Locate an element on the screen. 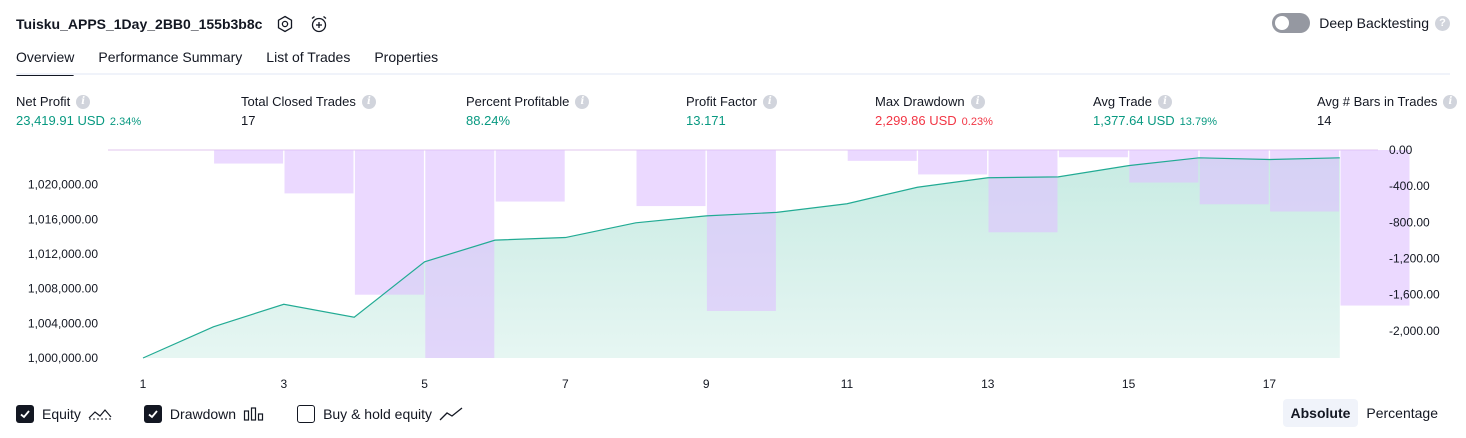 The width and height of the screenshot is (1466, 438). metric-title: Net Profit is located at coordinates (43, 101).